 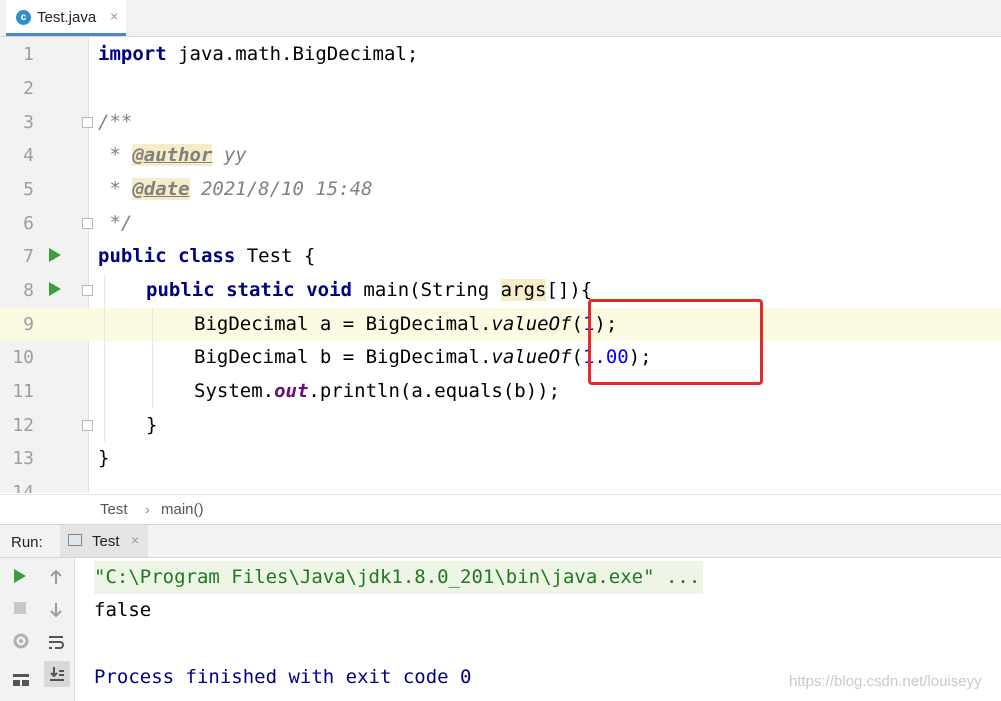 I want to click on run-class-icon, so click(x=55, y=255).